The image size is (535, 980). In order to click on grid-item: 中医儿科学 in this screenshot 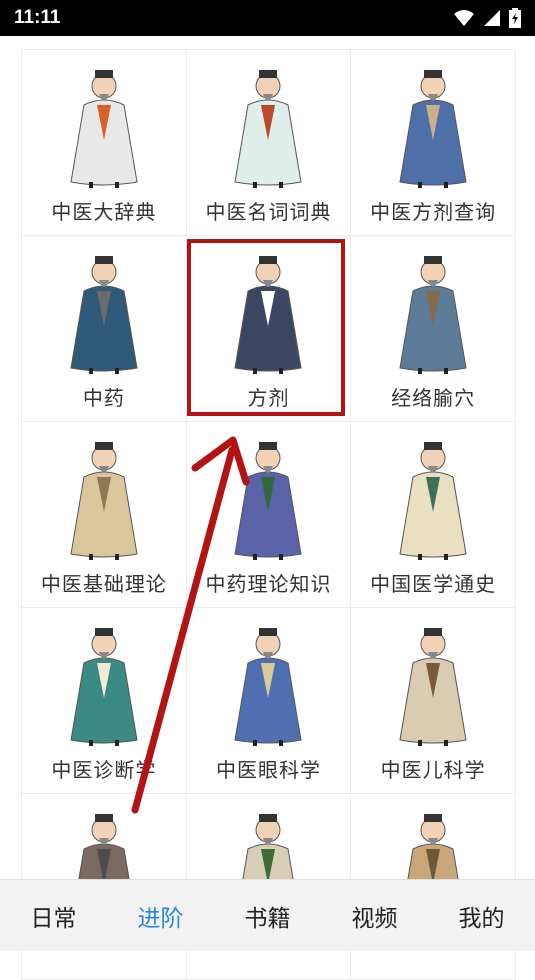, I will do `click(433, 700)`.